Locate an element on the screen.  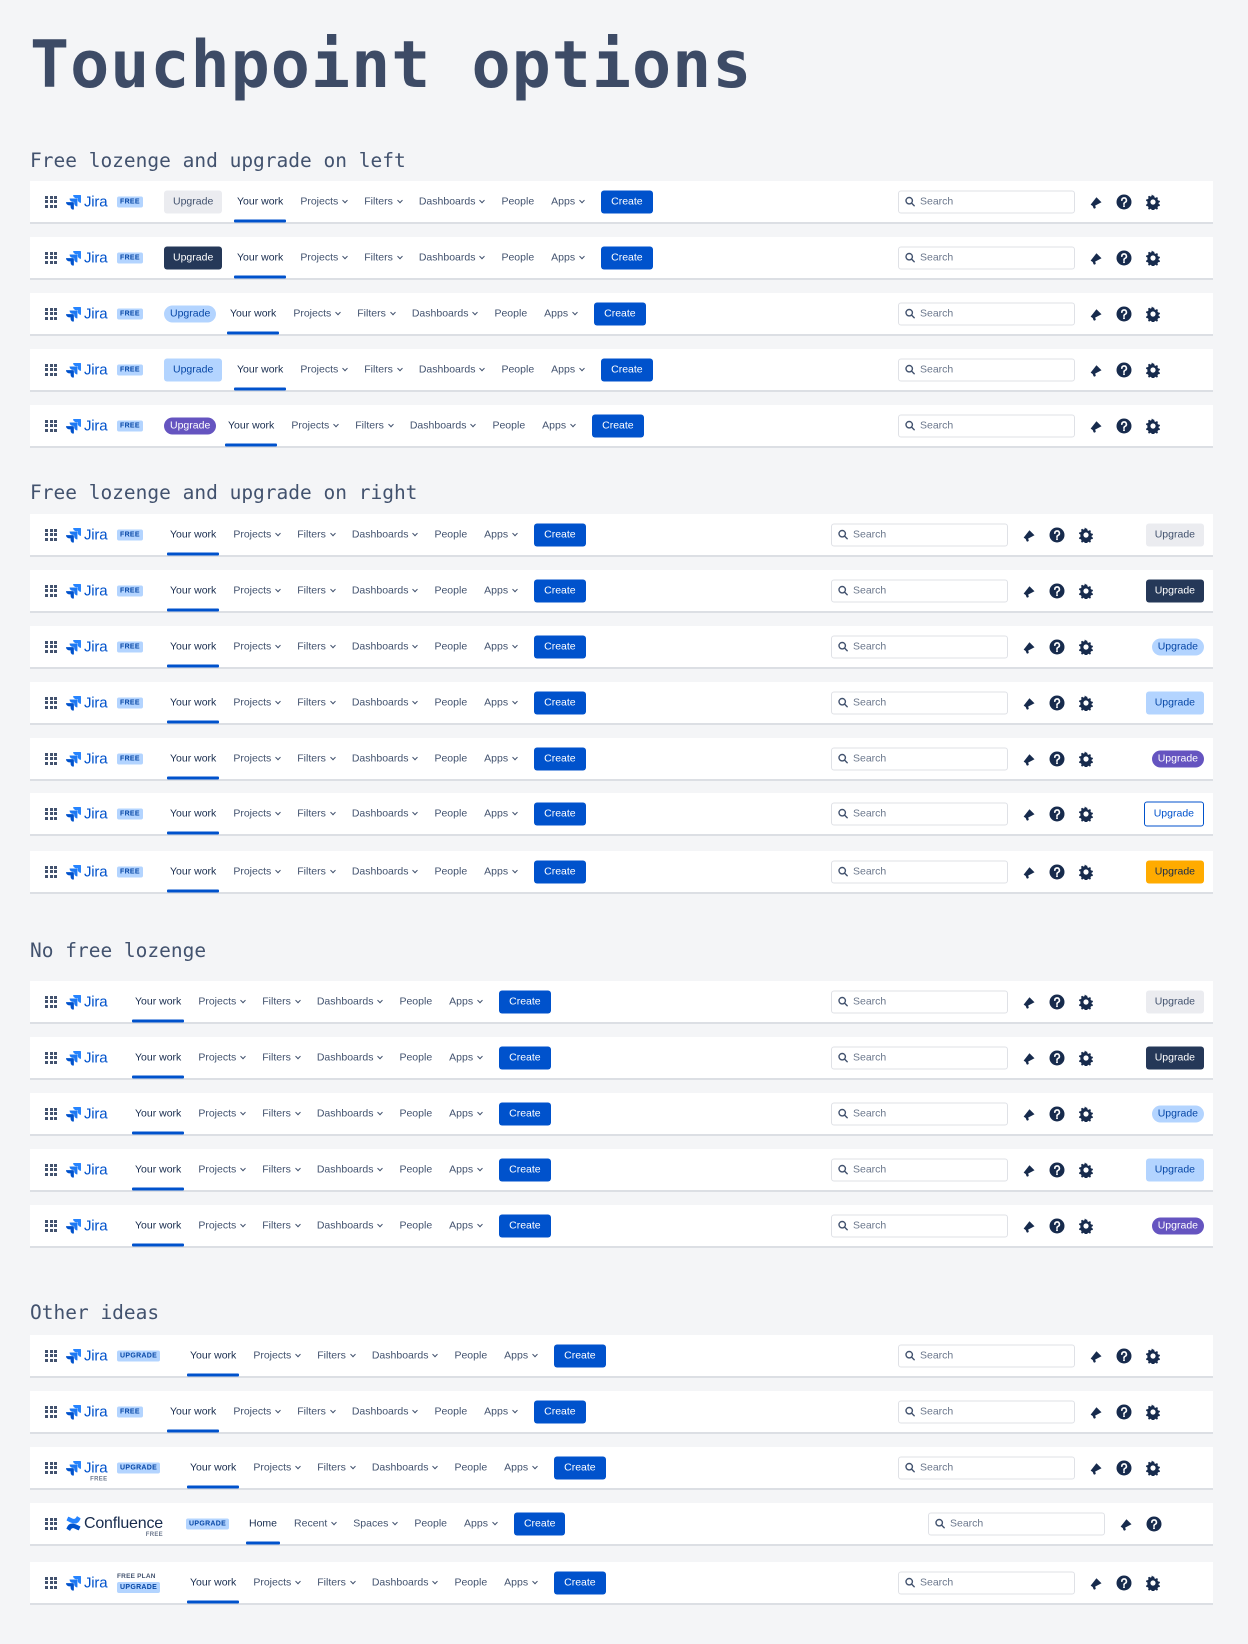
nav-item-spaces: Spaces is located at coordinates (376, 1523).